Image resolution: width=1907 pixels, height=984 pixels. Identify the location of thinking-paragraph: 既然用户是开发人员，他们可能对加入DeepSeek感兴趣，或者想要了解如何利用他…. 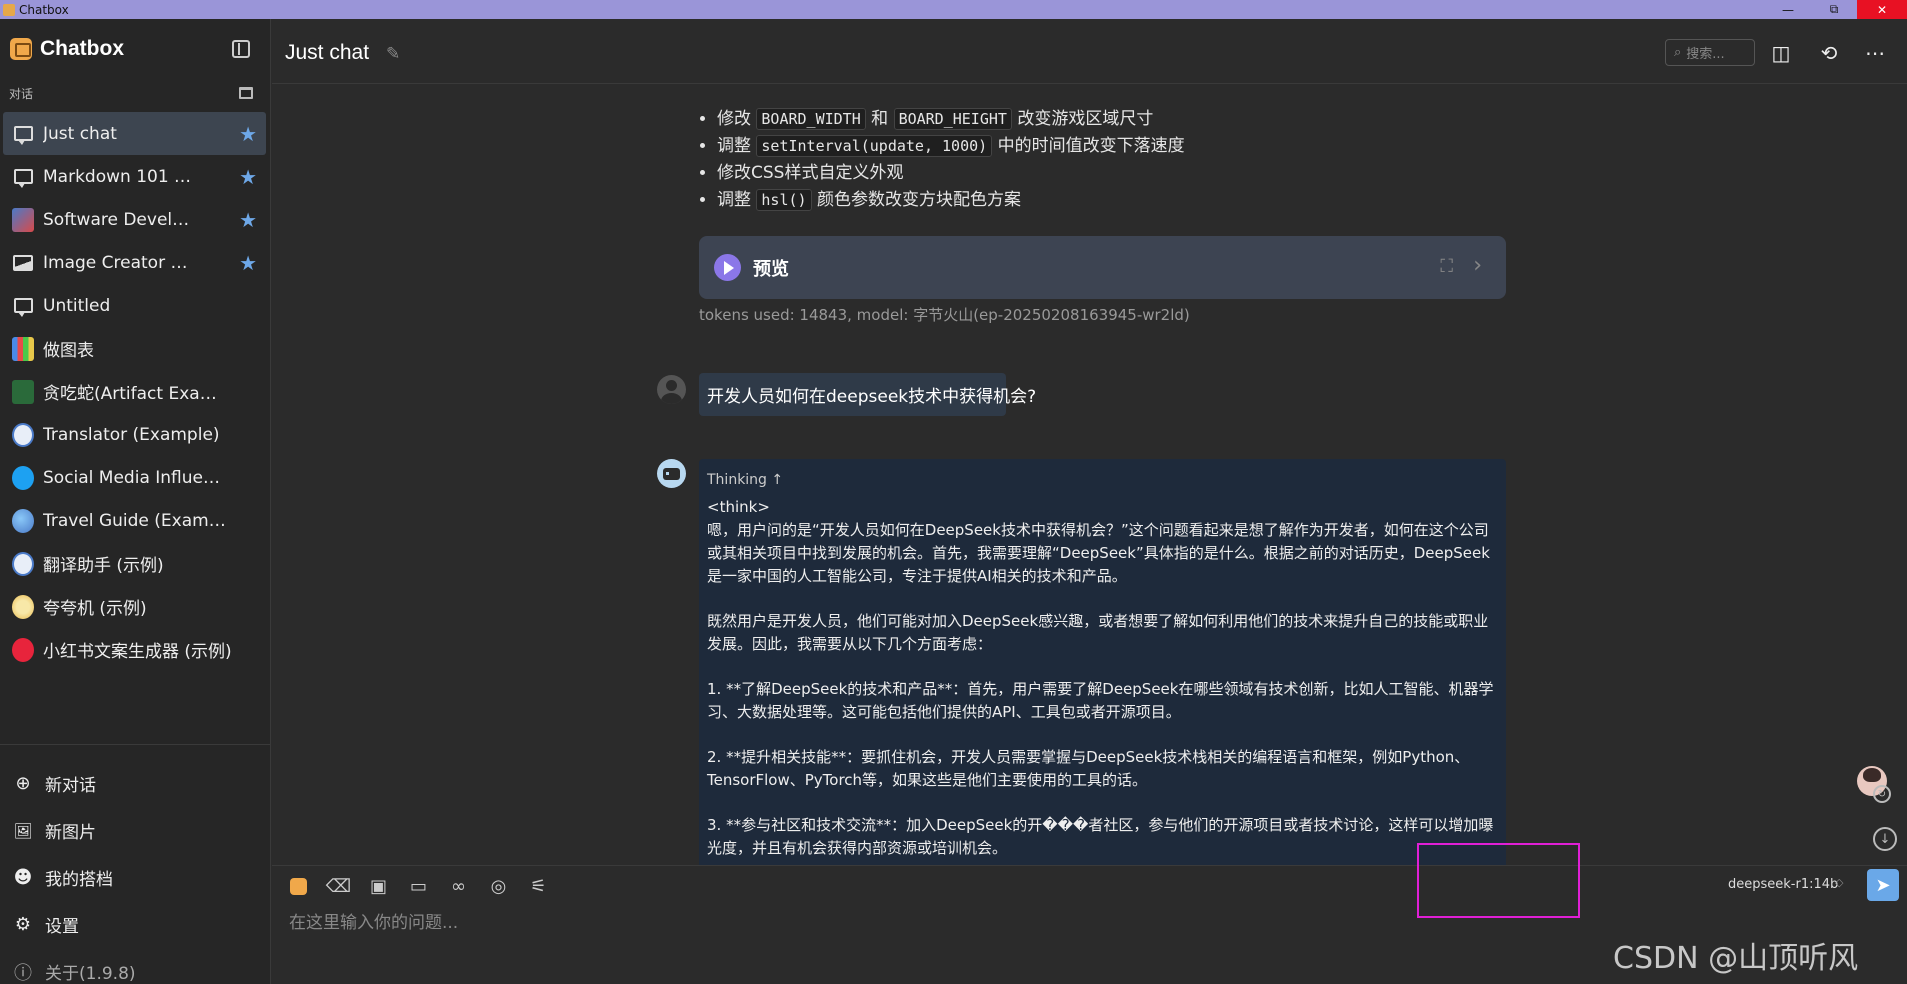
(1098, 632).